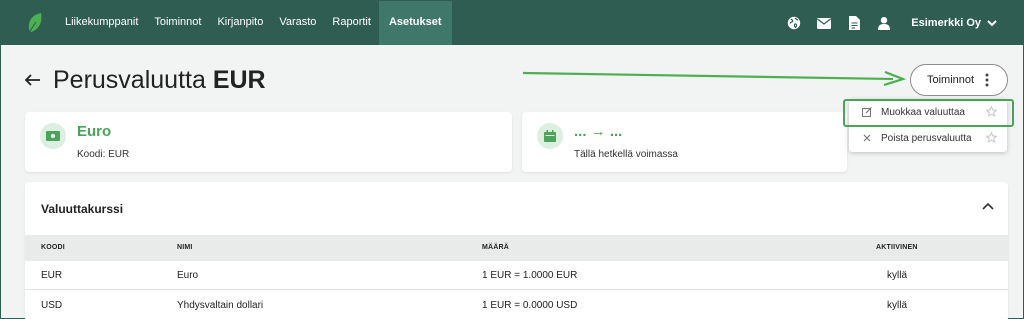 The image size is (1024, 319). What do you see at coordinates (991, 137) in the screenshot?
I see `star-outline-icon` at bounding box center [991, 137].